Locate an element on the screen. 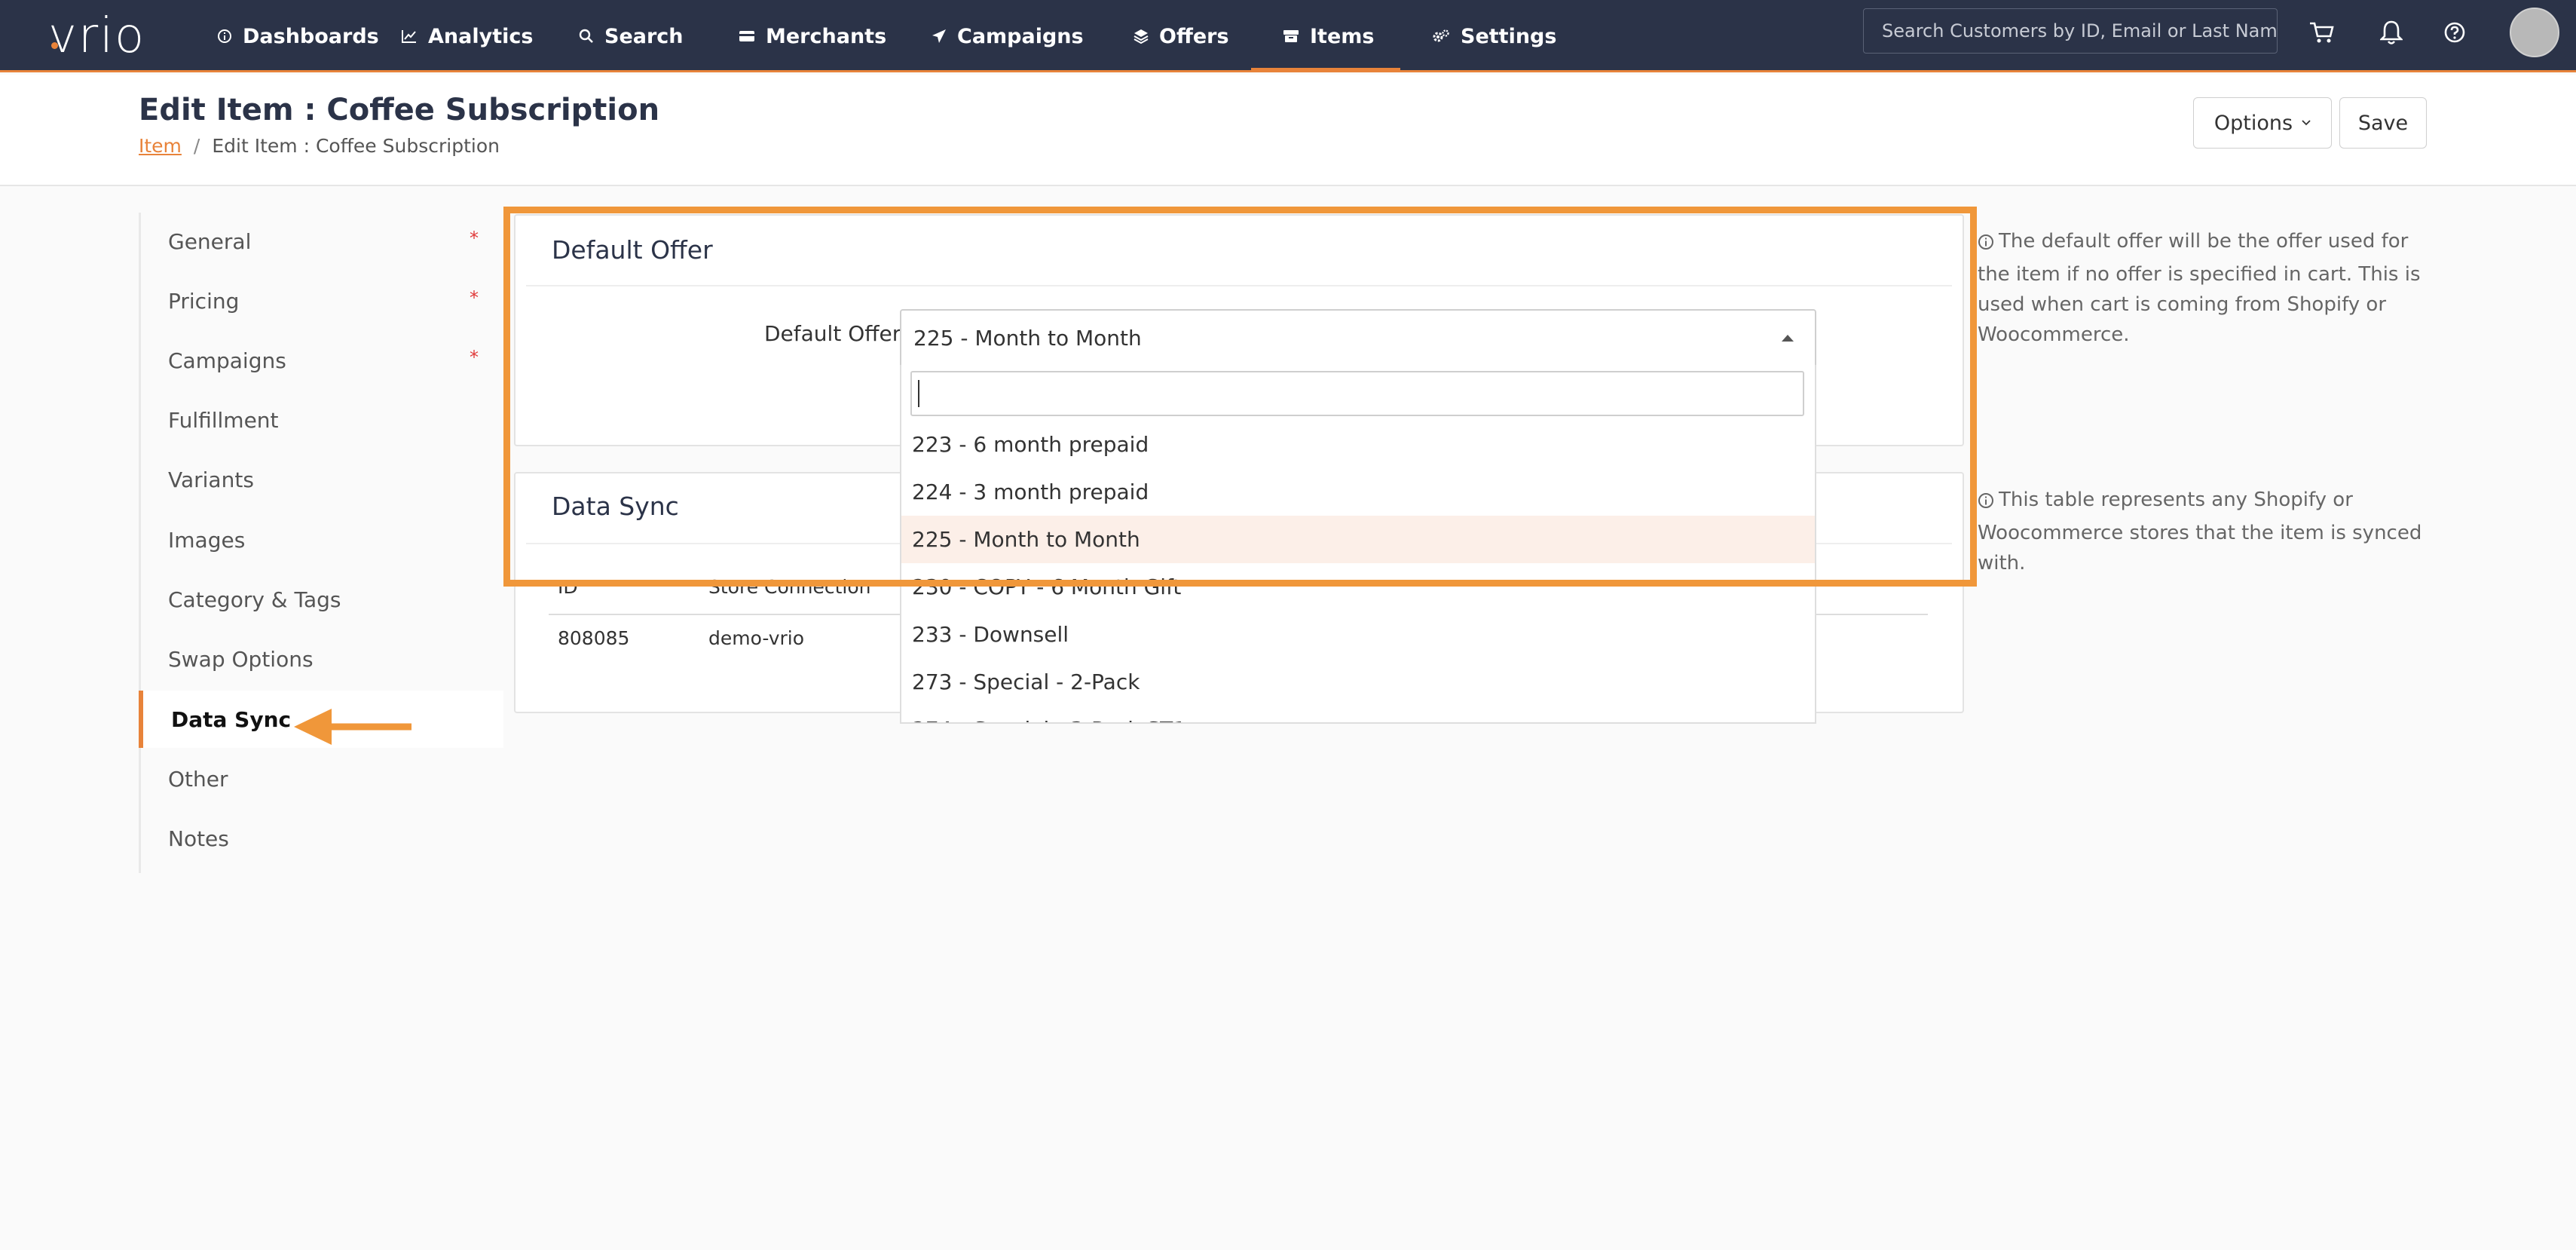 The image size is (2576, 1250). sidebar-item-notes: Notes is located at coordinates (323, 838).